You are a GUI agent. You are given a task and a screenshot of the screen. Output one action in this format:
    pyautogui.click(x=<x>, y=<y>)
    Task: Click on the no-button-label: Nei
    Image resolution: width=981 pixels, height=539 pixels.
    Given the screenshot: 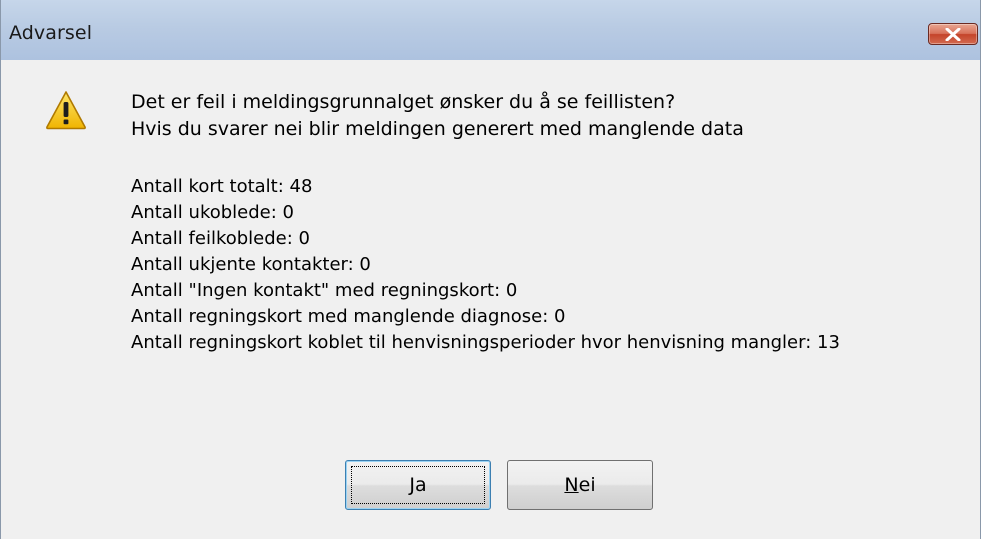 What is the action you would take?
    pyautogui.click(x=580, y=485)
    